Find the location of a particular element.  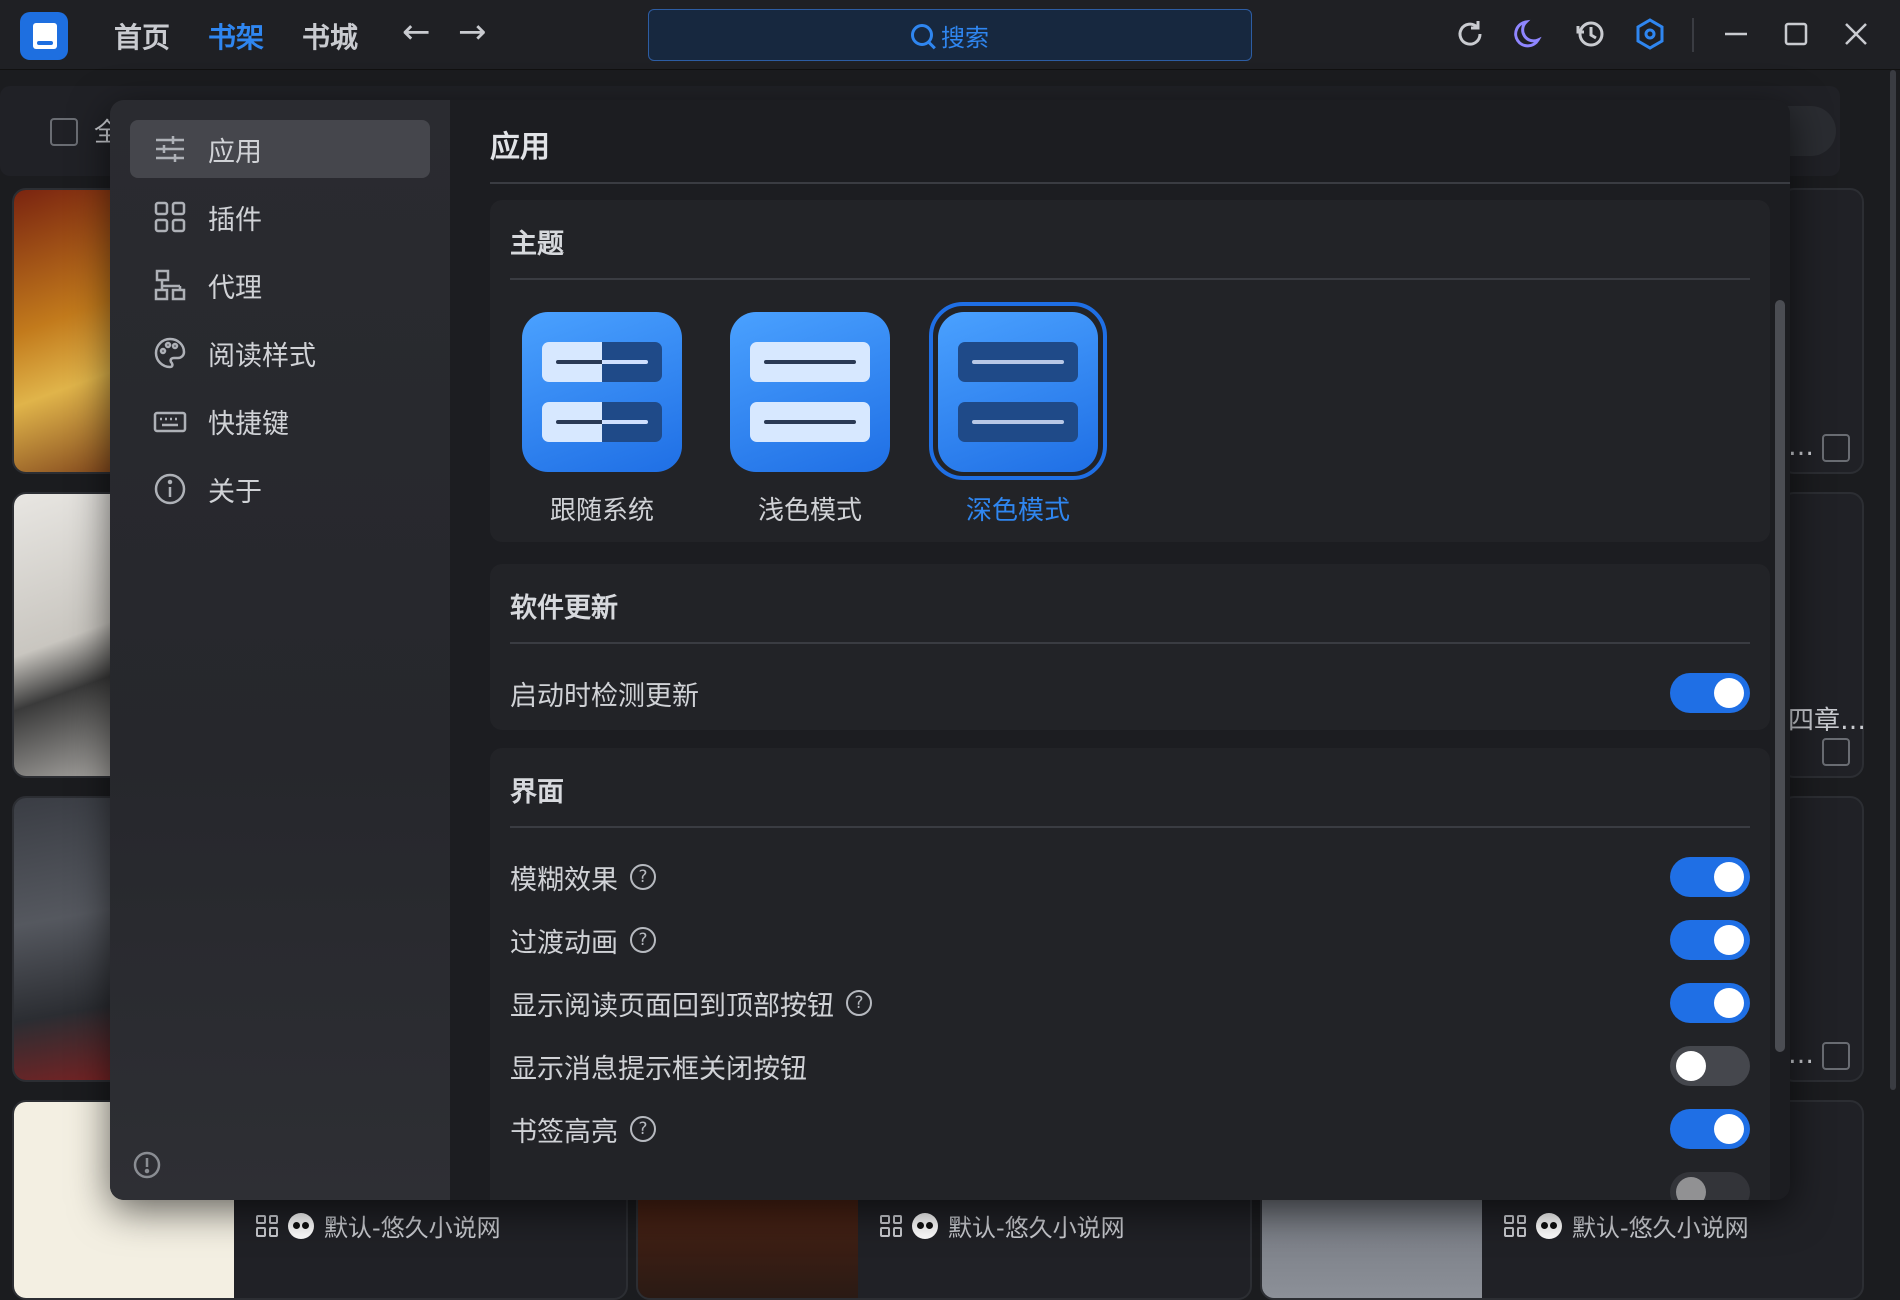

sidebar-item-label: 插件 is located at coordinates (235, 220).